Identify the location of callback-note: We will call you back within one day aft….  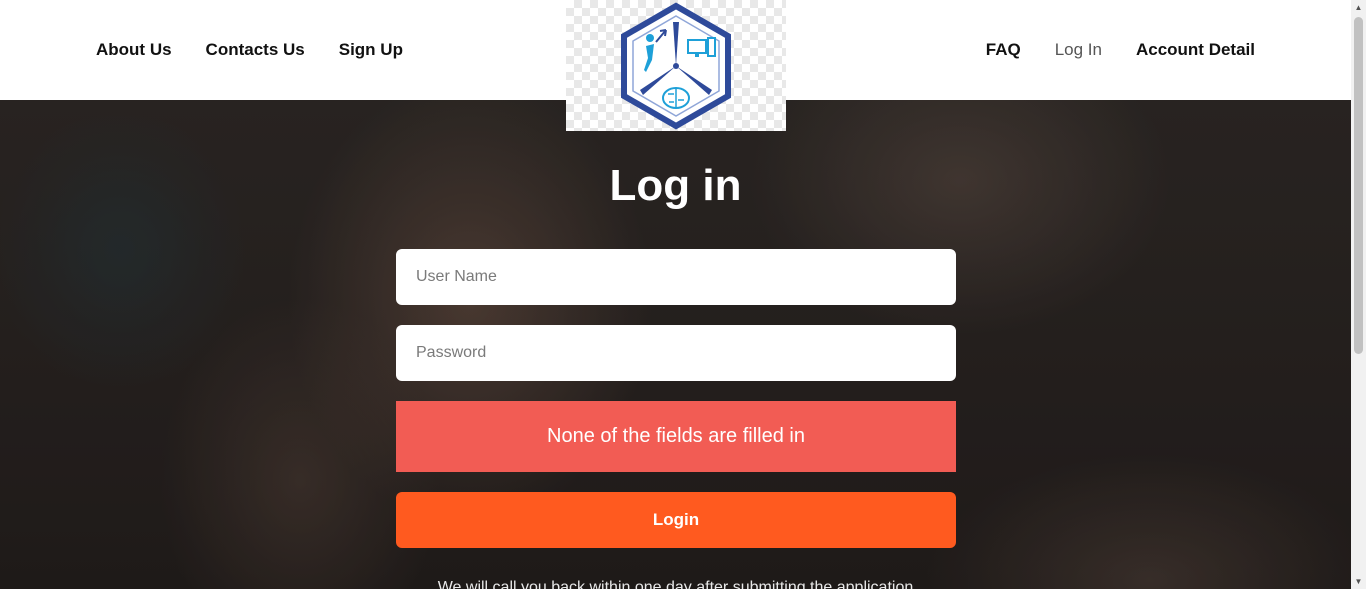
(675, 584).